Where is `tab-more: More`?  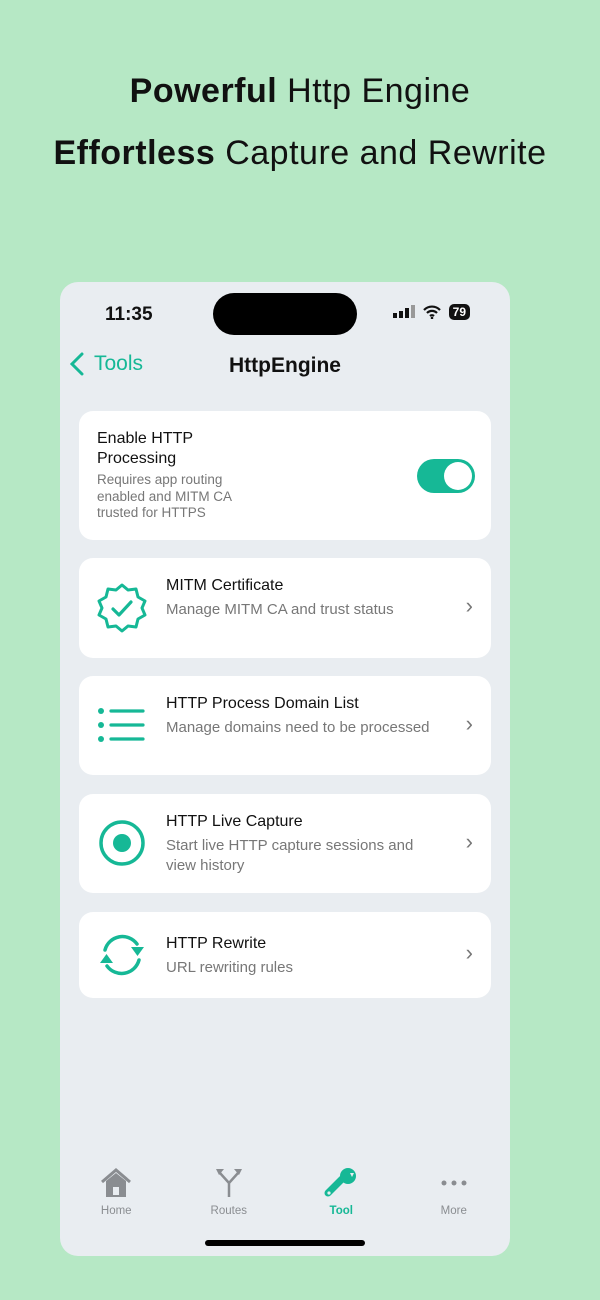 tab-more: More is located at coordinates (454, 1192).